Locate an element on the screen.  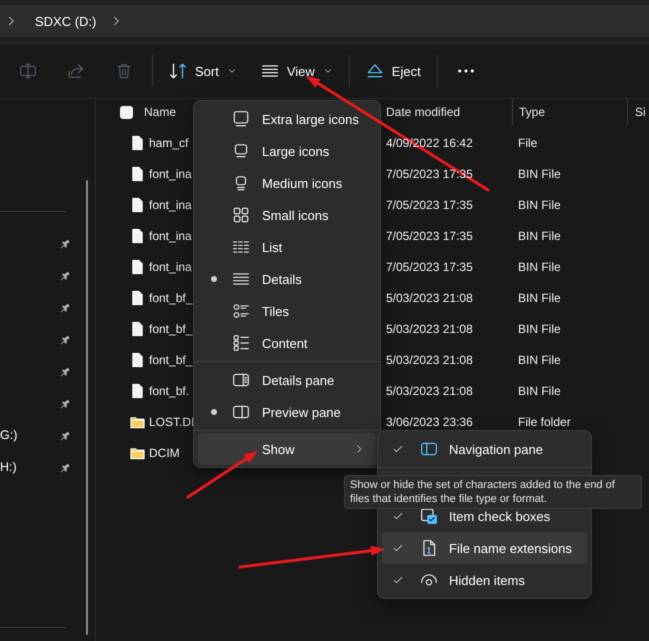
menu-item: Details is located at coordinates (287, 279).